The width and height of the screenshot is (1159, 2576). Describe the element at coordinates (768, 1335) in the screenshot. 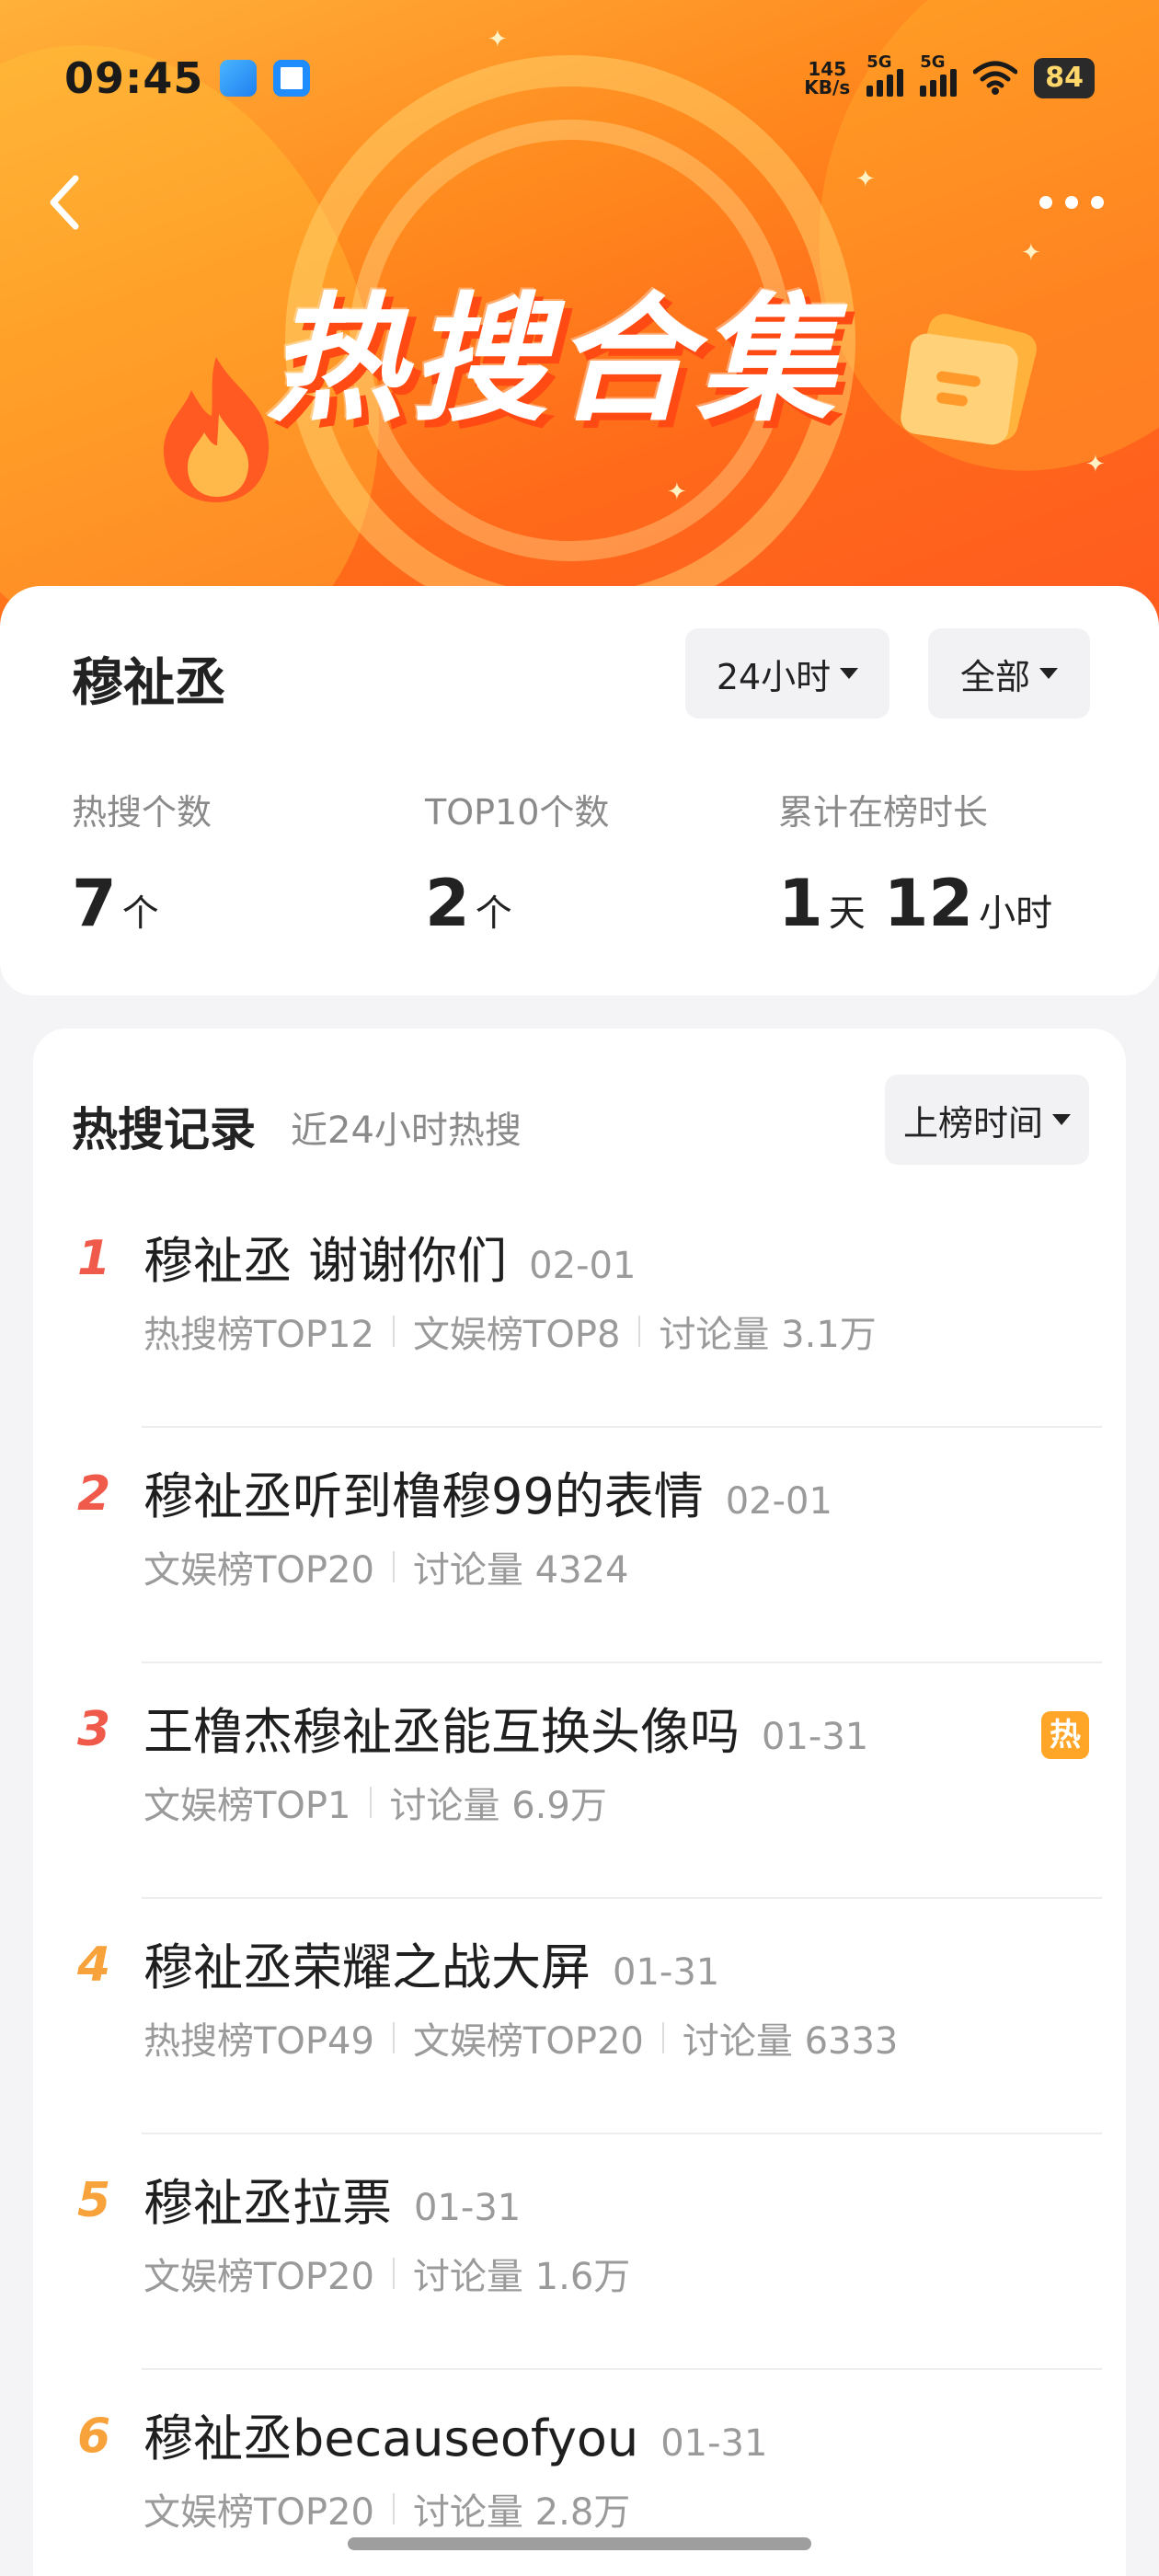

I see `record-meta-item: 讨论量 3.1万` at that location.